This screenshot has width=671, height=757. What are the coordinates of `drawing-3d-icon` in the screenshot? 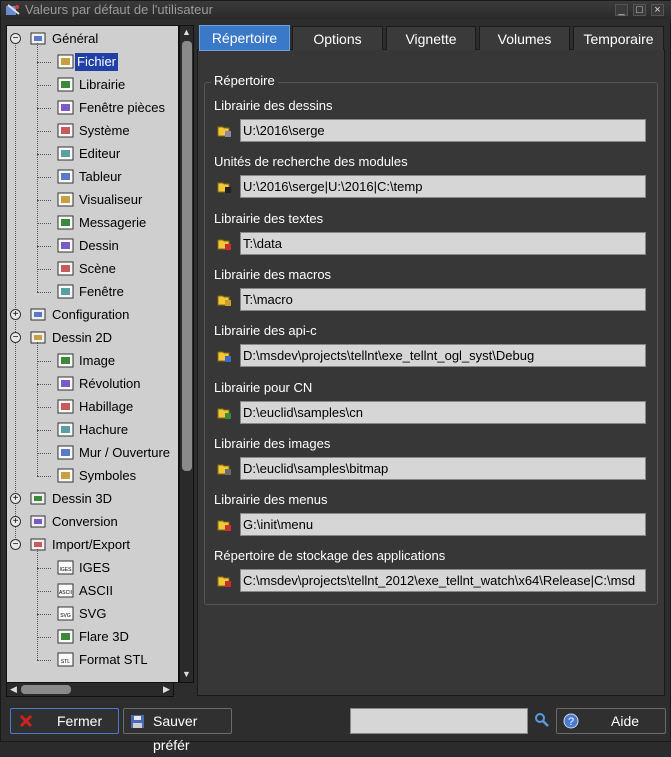 It's located at (38, 498).